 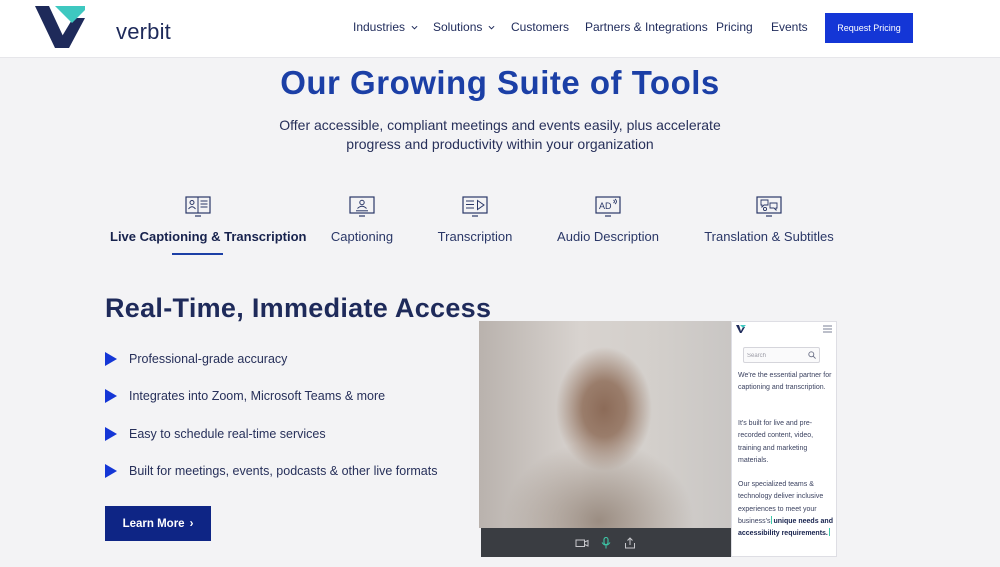 I want to click on feature-list-item: Professional-grade accuracy, so click(x=196, y=359).